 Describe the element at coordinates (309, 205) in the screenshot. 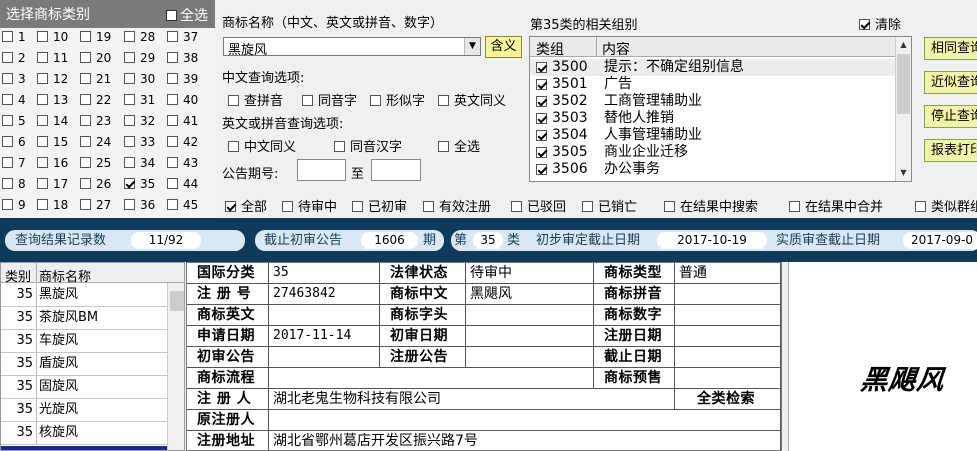

I see `filter-pending: 待审中` at that location.